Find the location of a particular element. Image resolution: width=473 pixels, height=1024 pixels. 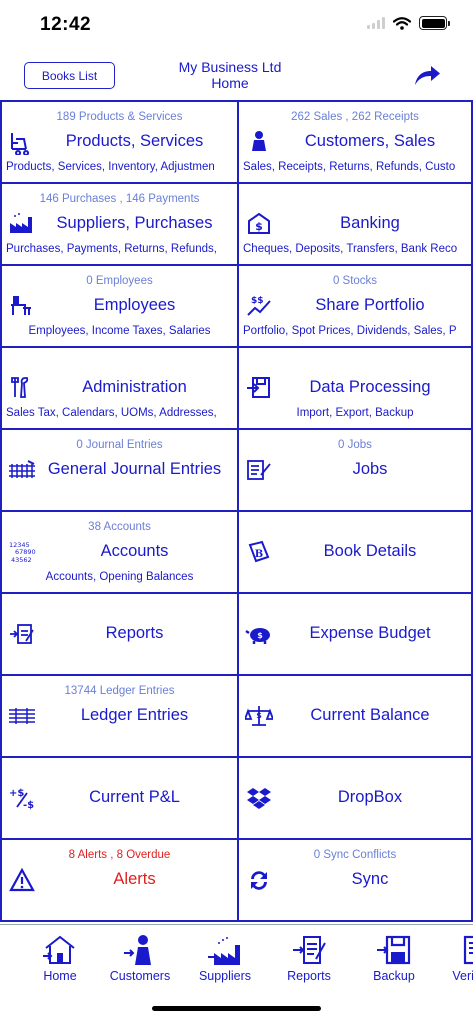

tile-count: 0 Sync Conflicts is located at coordinates (355, 855).